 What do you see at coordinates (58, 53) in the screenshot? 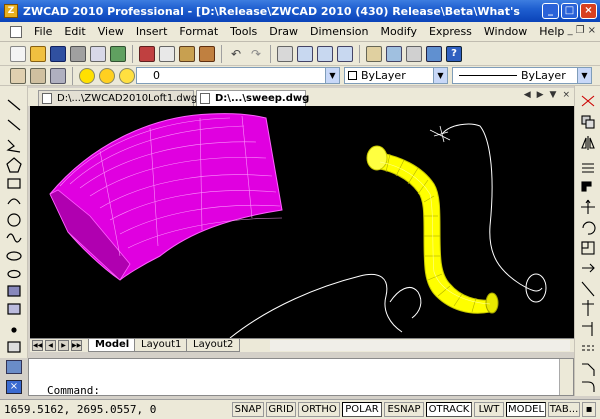
I see `save-icon` at bounding box center [58, 53].